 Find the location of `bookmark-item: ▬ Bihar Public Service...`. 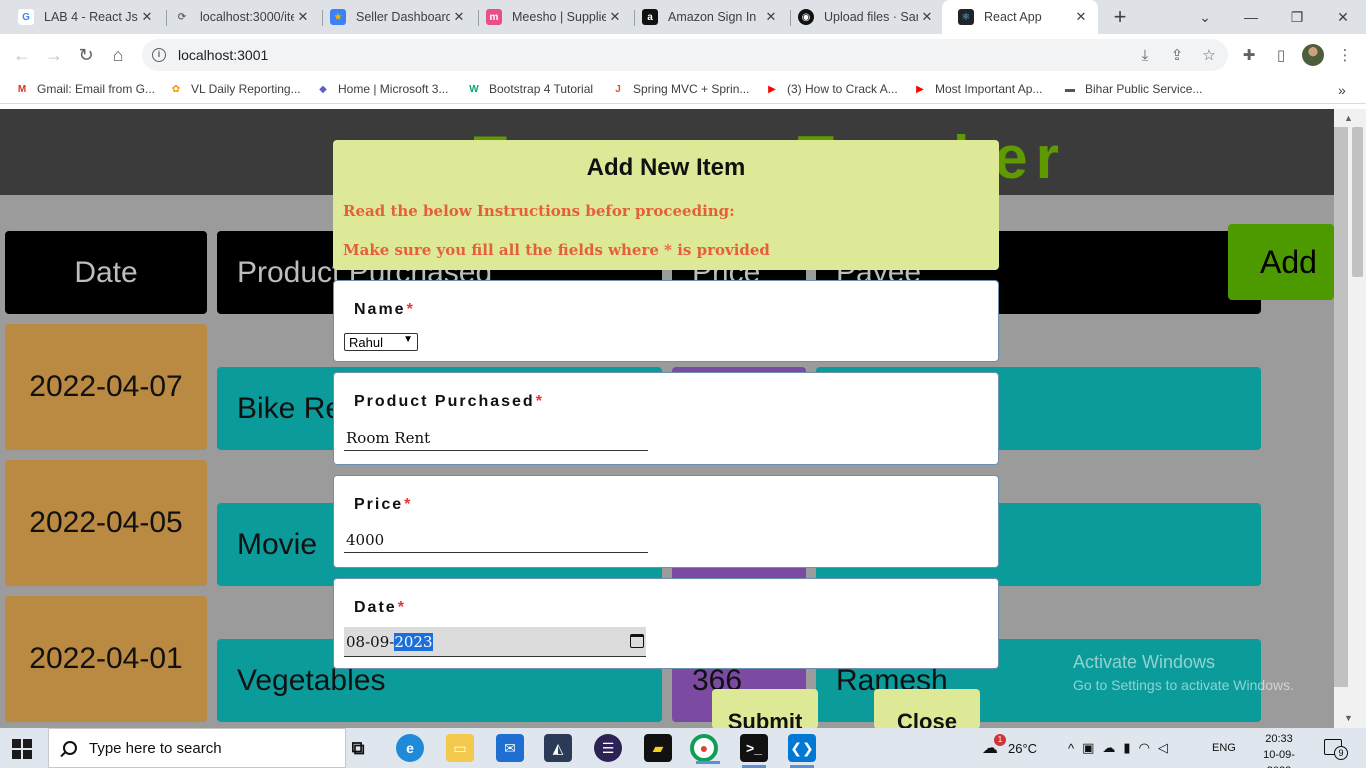

bookmark-item: ▬ Bihar Public Service... is located at coordinates (1132, 89).